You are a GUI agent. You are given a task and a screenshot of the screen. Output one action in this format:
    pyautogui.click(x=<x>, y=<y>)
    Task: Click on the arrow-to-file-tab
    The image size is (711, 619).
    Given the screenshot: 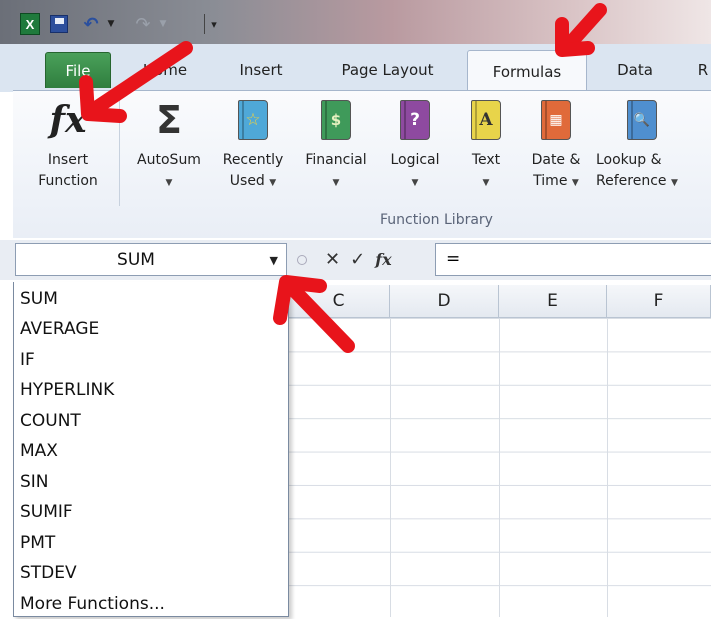 What is the action you would take?
    pyautogui.click(x=138, y=80)
    